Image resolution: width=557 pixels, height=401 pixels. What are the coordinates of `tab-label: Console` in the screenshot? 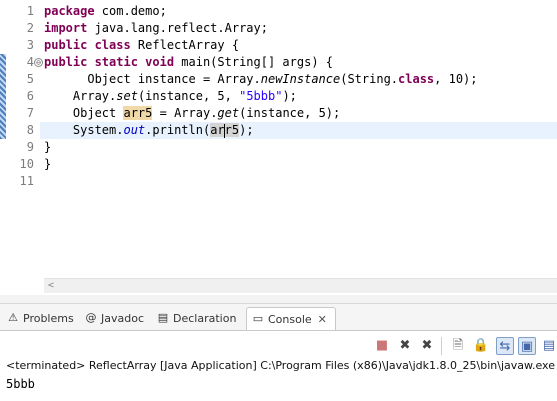 It's located at (290, 319).